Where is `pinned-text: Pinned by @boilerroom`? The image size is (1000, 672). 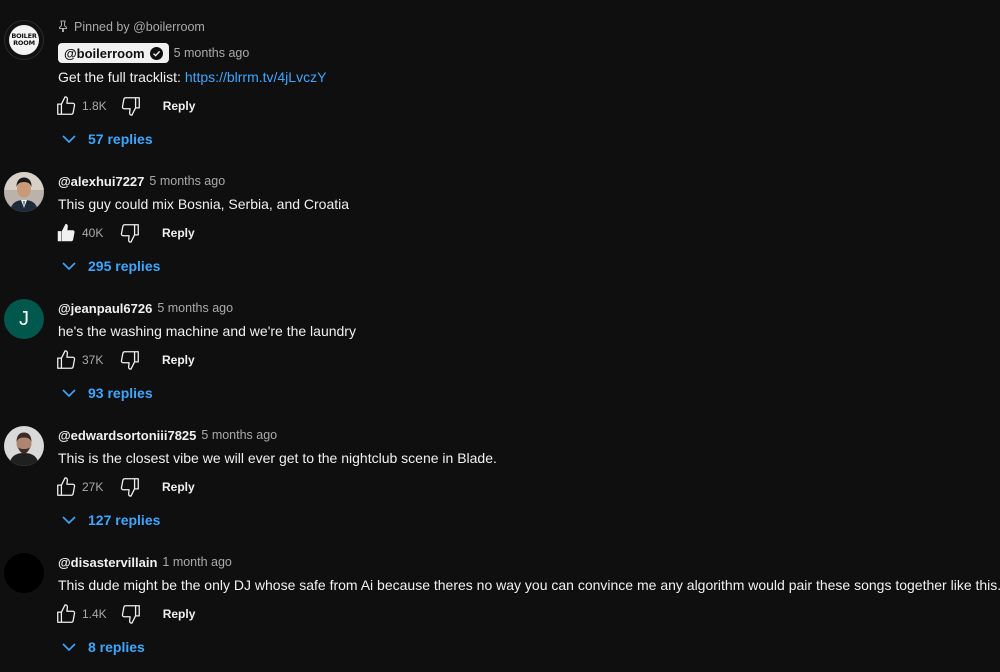
pinned-text: Pinned by @boilerroom is located at coordinates (139, 27).